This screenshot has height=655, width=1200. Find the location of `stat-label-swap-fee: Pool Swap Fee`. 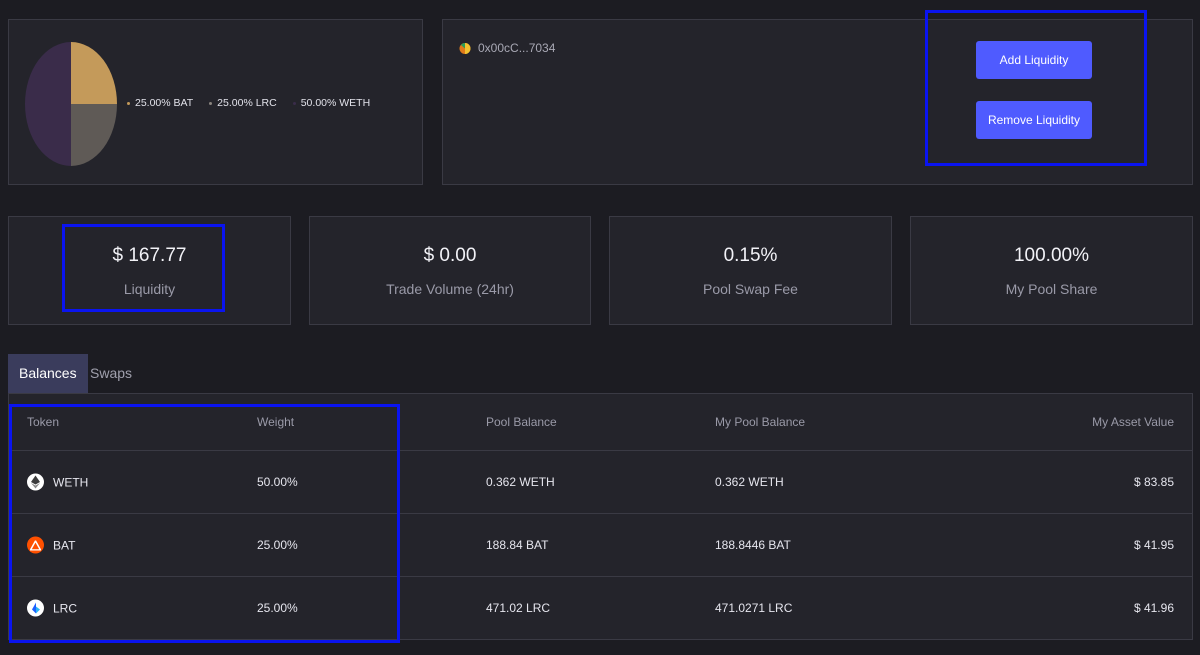

stat-label-swap-fee: Pool Swap Fee is located at coordinates (750, 289).